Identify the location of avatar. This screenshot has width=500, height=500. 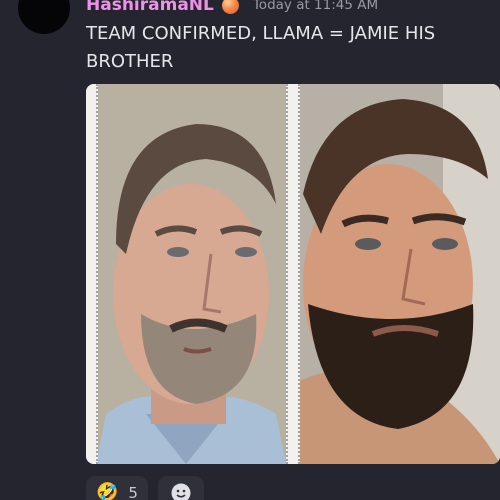
(44, 17).